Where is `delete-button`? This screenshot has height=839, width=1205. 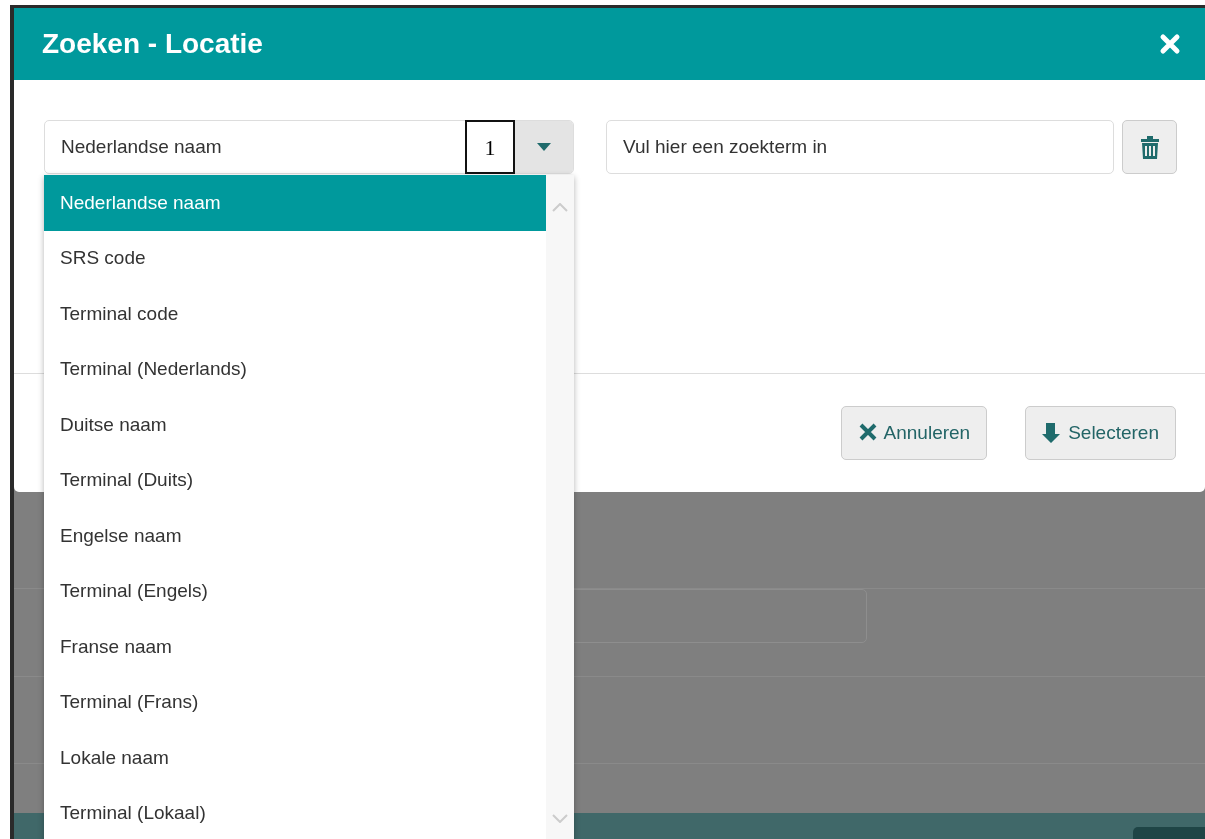
delete-button is located at coordinates (1149, 147).